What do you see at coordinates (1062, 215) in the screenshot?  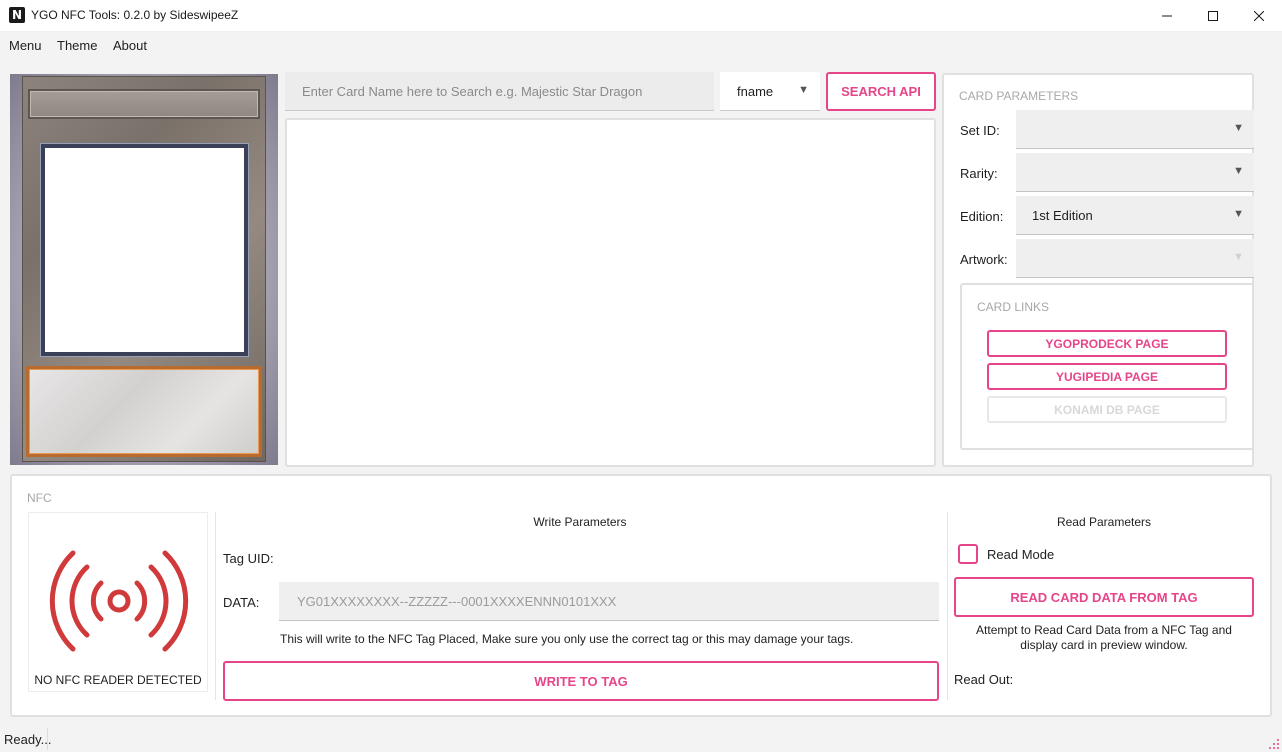 I see `edition-value: 1st Edition` at bounding box center [1062, 215].